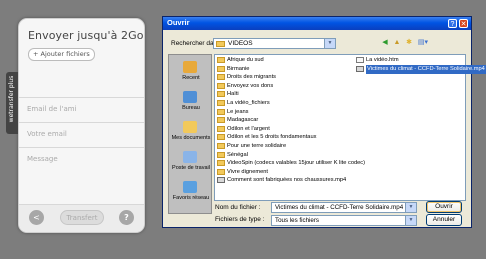  I want to click on my-computer-icon, so click(190, 157).